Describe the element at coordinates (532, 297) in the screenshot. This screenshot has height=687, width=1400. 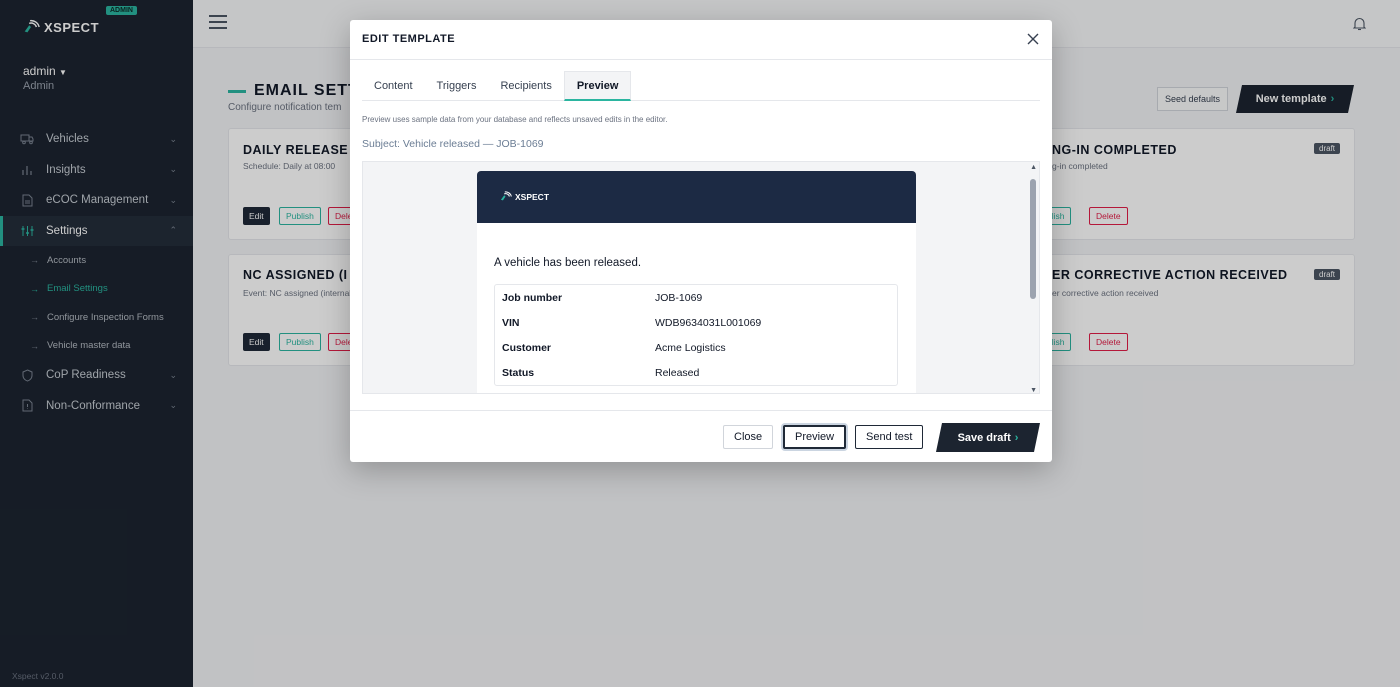
I see `row-key: Job number` at that location.